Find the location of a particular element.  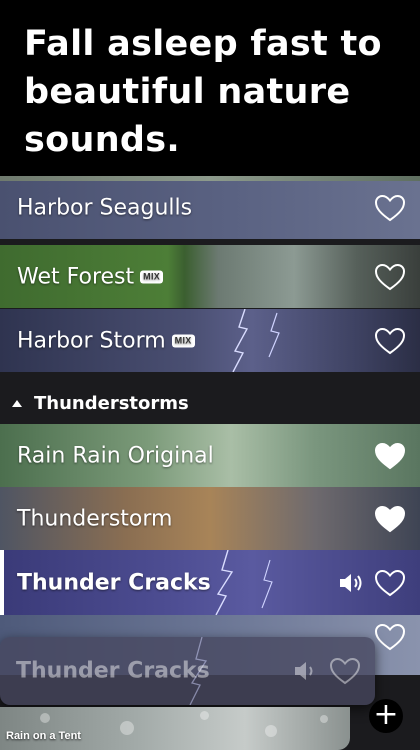

sound-label: Thunder Cracks is located at coordinates (114, 582).